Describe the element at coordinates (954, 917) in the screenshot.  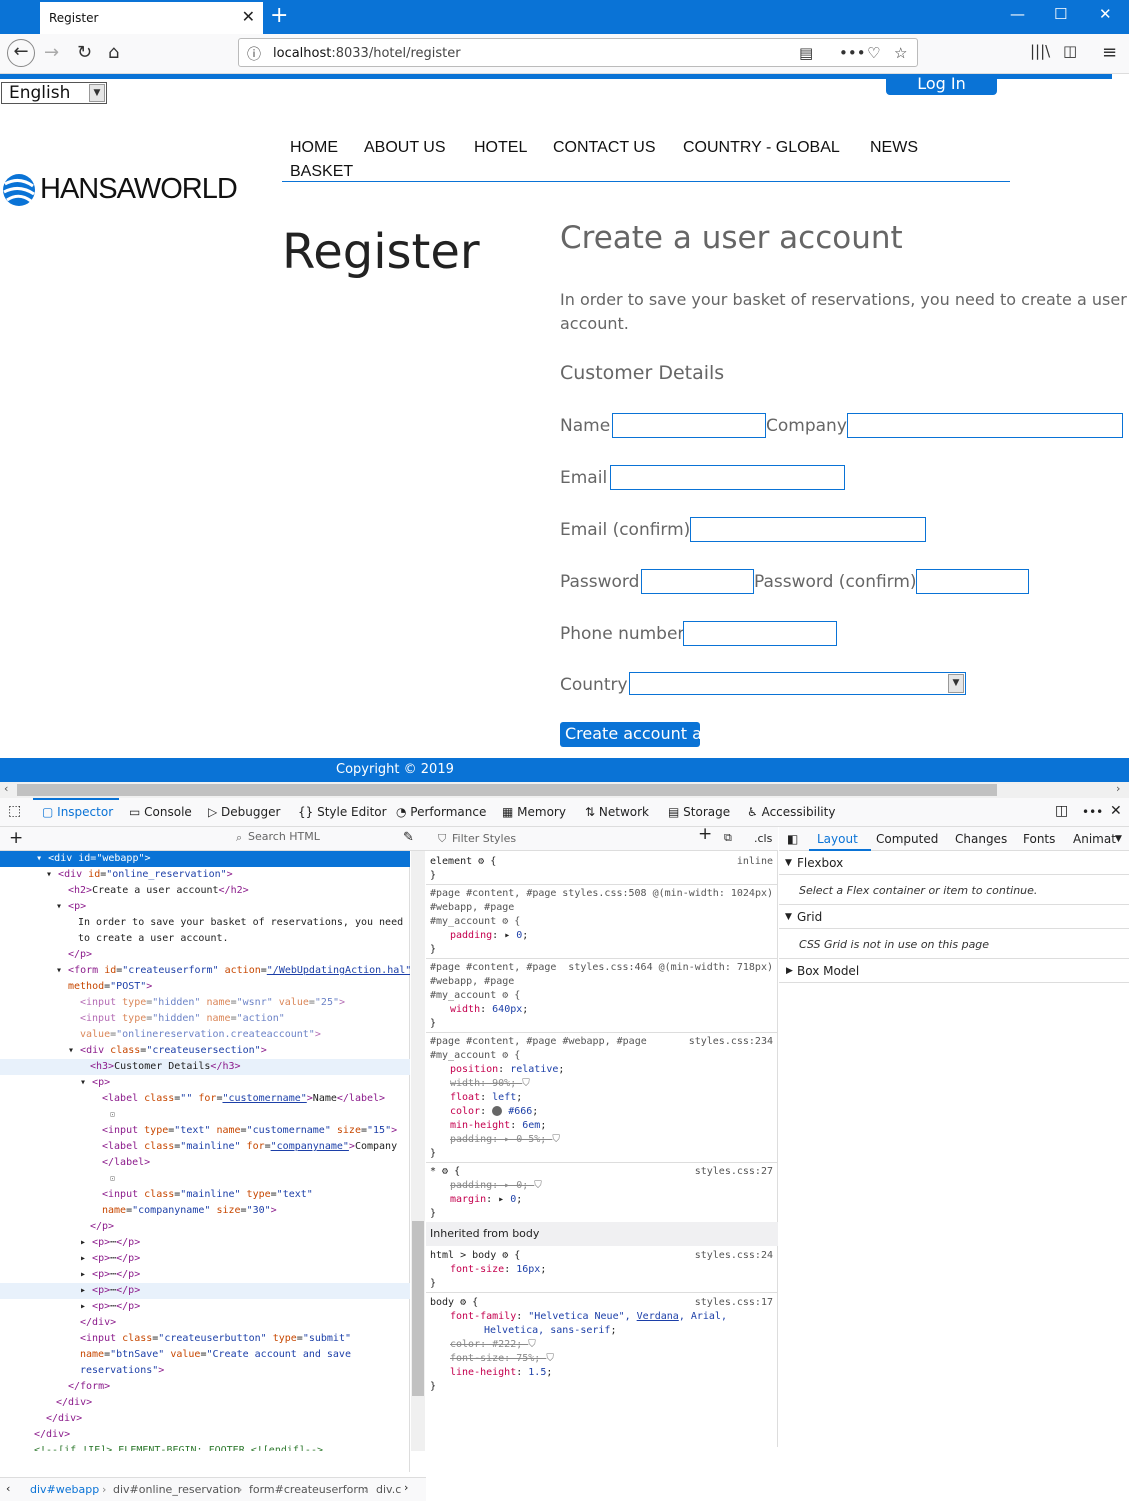
I see `grid-section: ▼ Grid` at that location.